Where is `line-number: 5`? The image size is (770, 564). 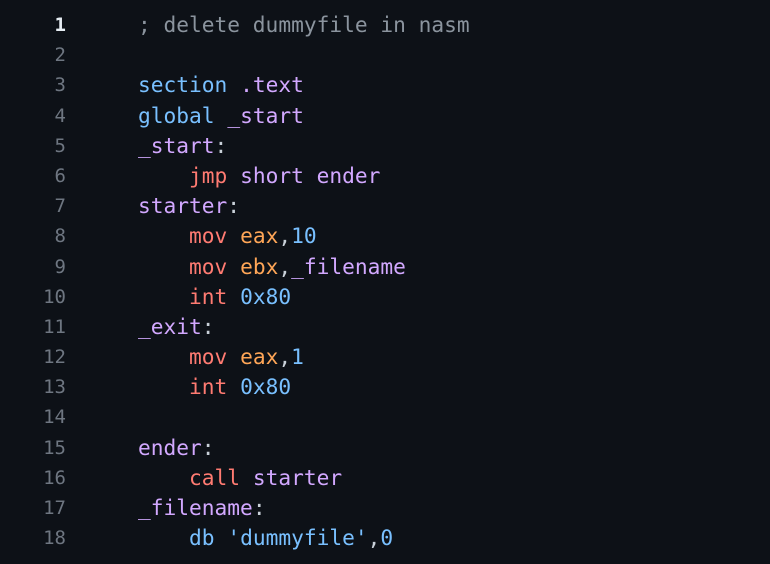 line-number: 5 is located at coordinates (60, 145).